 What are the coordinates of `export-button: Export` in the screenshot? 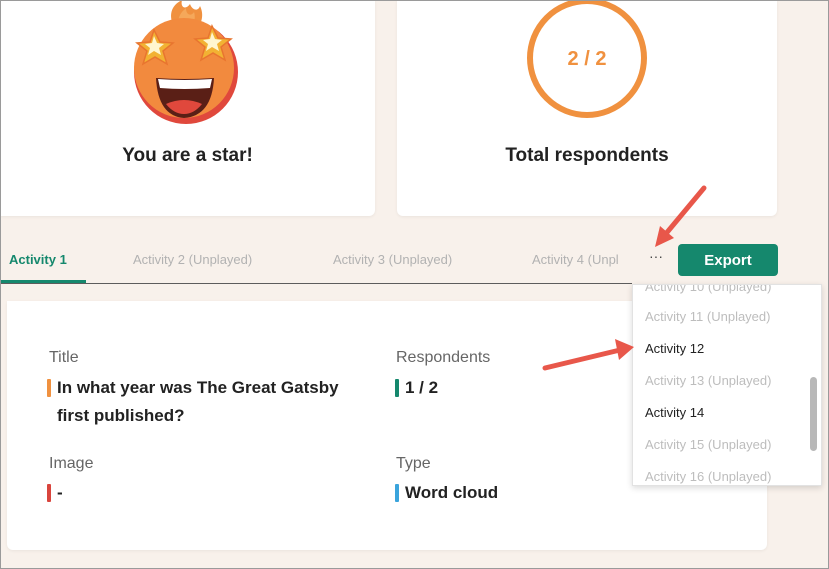 It's located at (728, 260).